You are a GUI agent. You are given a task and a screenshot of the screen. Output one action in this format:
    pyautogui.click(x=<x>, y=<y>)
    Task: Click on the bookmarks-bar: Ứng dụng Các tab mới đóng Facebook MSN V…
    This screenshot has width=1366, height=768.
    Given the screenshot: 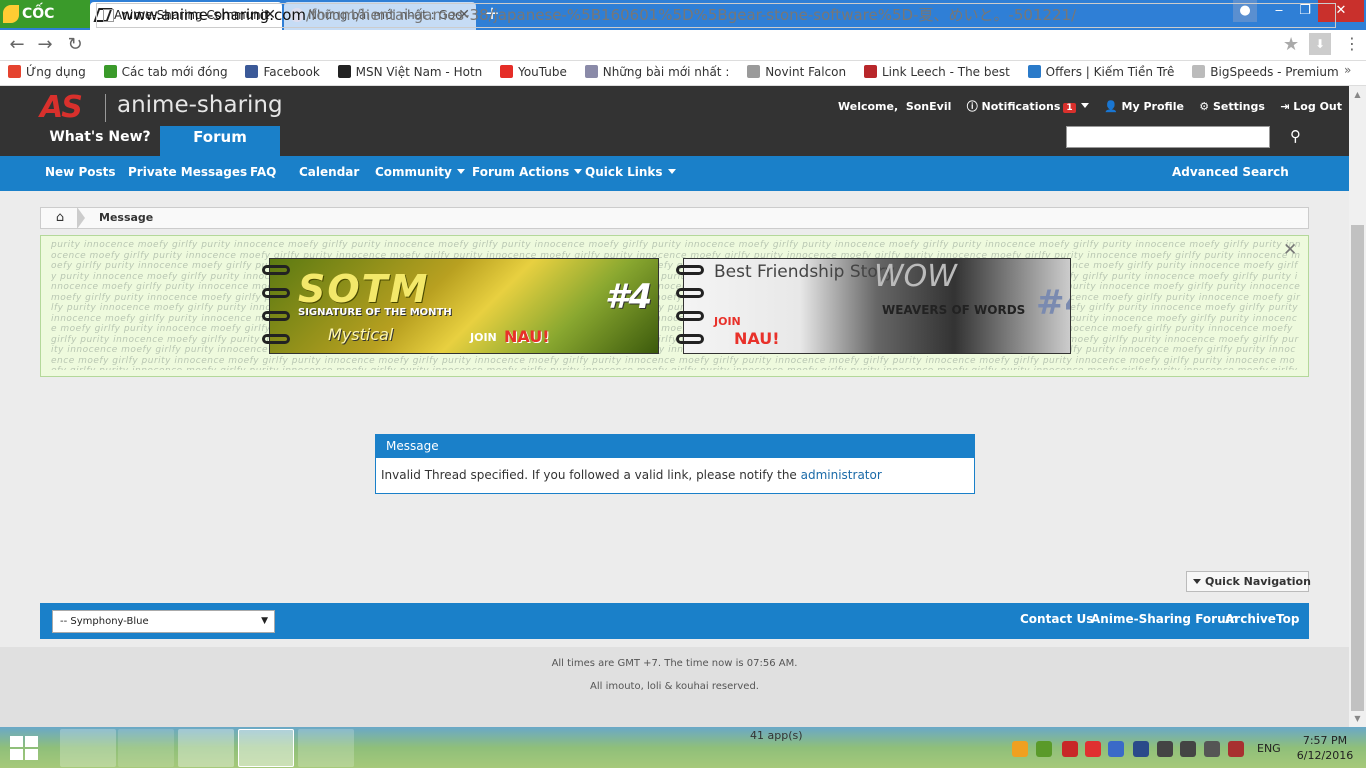 What is the action you would take?
    pyautogui.click(x=683, y=73)
    